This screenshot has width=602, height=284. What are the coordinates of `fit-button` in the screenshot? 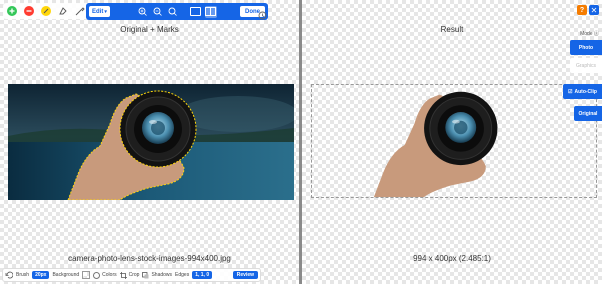 It's located at (173, 12).